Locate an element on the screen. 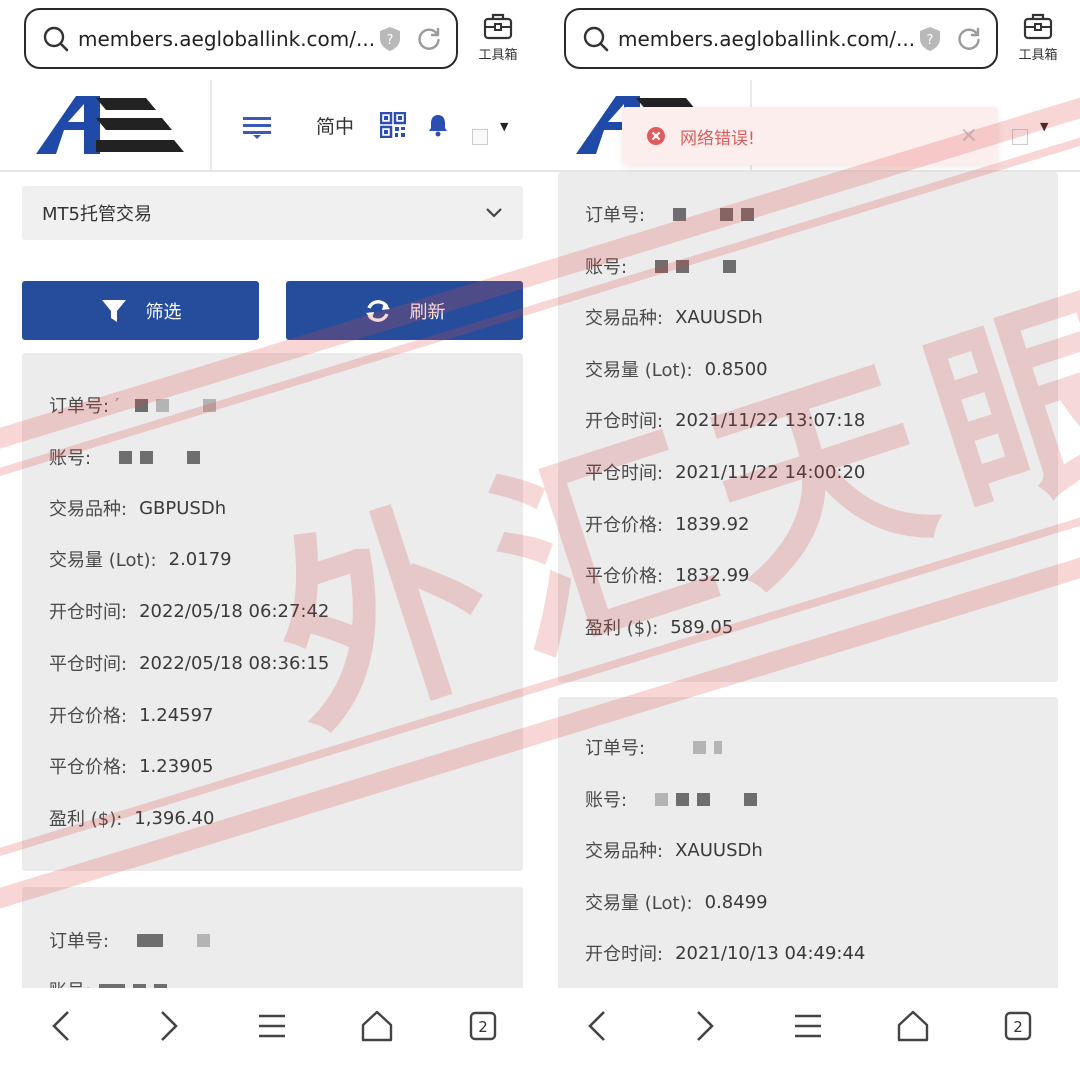 The height and width of the screenshot is (1080, 1080). account-label: 账号: is located at coordinates (606, 800).